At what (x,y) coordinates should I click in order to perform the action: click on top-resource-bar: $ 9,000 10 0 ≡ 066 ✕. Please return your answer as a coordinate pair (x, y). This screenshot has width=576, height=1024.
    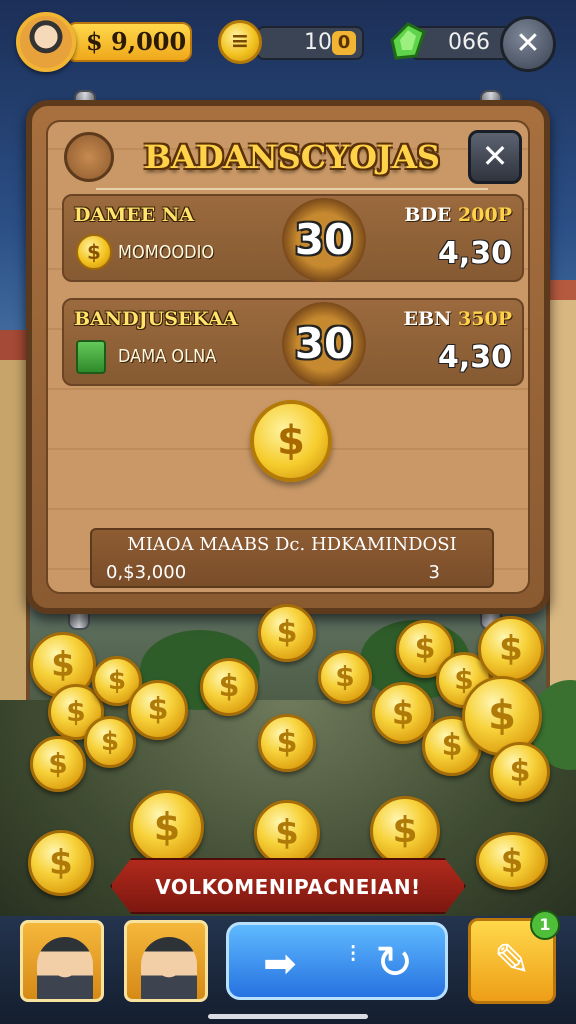
    Looking at the image, I should click on (288, 45).